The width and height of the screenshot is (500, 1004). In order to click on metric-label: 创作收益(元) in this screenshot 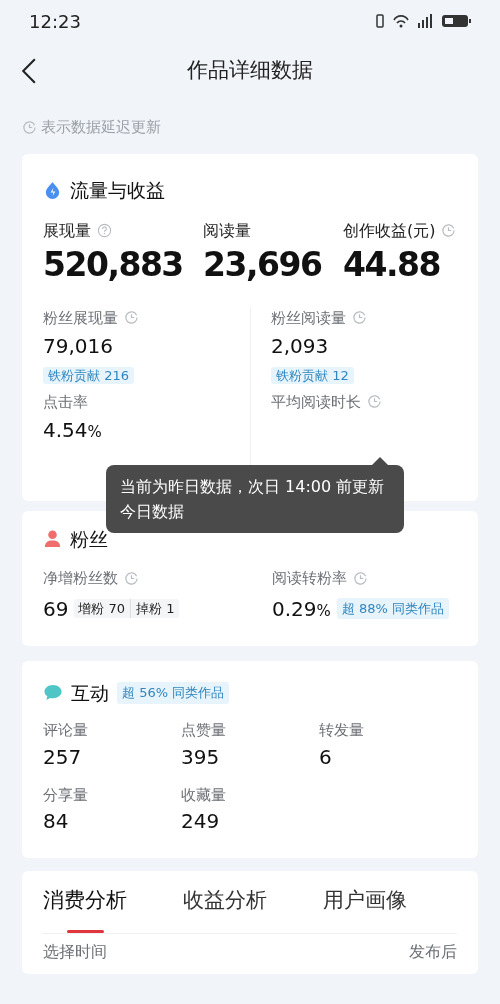, I will do `click(389, 230)`.